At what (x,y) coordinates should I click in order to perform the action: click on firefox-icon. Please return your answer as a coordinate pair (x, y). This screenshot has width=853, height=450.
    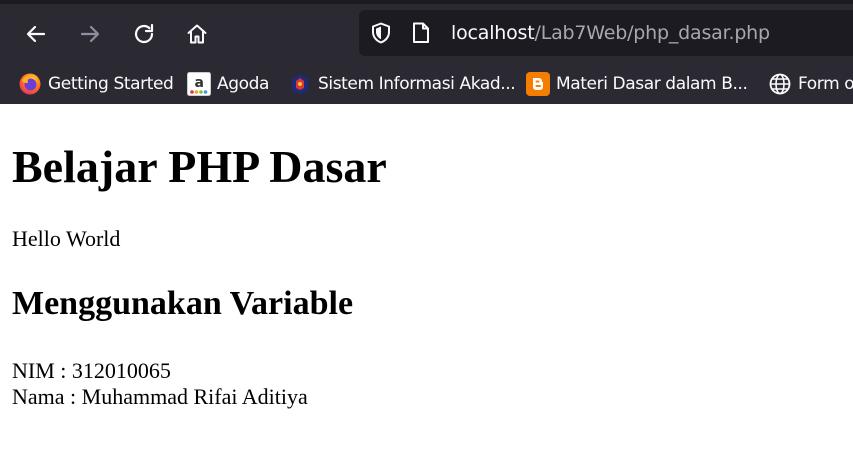
    Looking at the image, I should click on (30, 84).